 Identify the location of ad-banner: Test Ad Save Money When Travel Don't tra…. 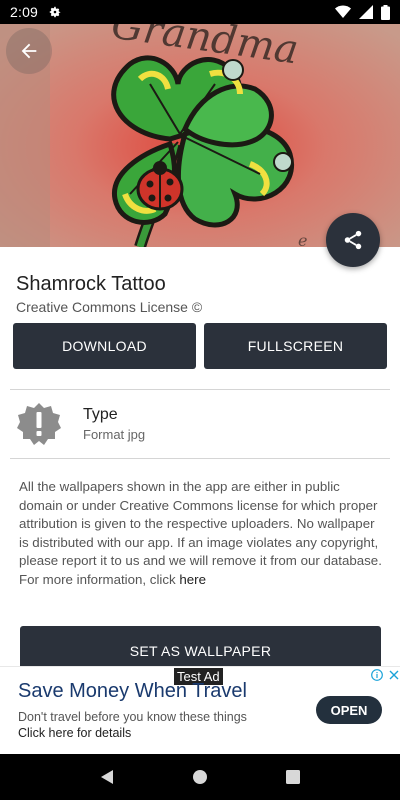
(200, 710).